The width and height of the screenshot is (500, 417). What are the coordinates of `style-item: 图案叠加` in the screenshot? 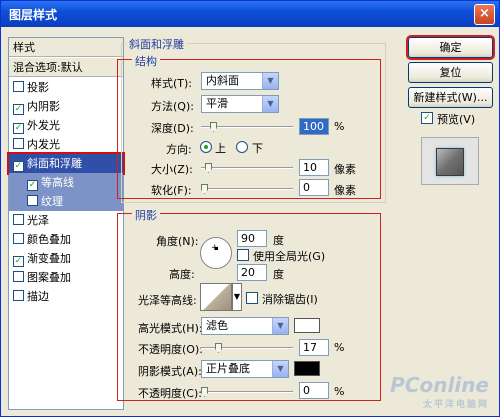 It's located at (66, 277).